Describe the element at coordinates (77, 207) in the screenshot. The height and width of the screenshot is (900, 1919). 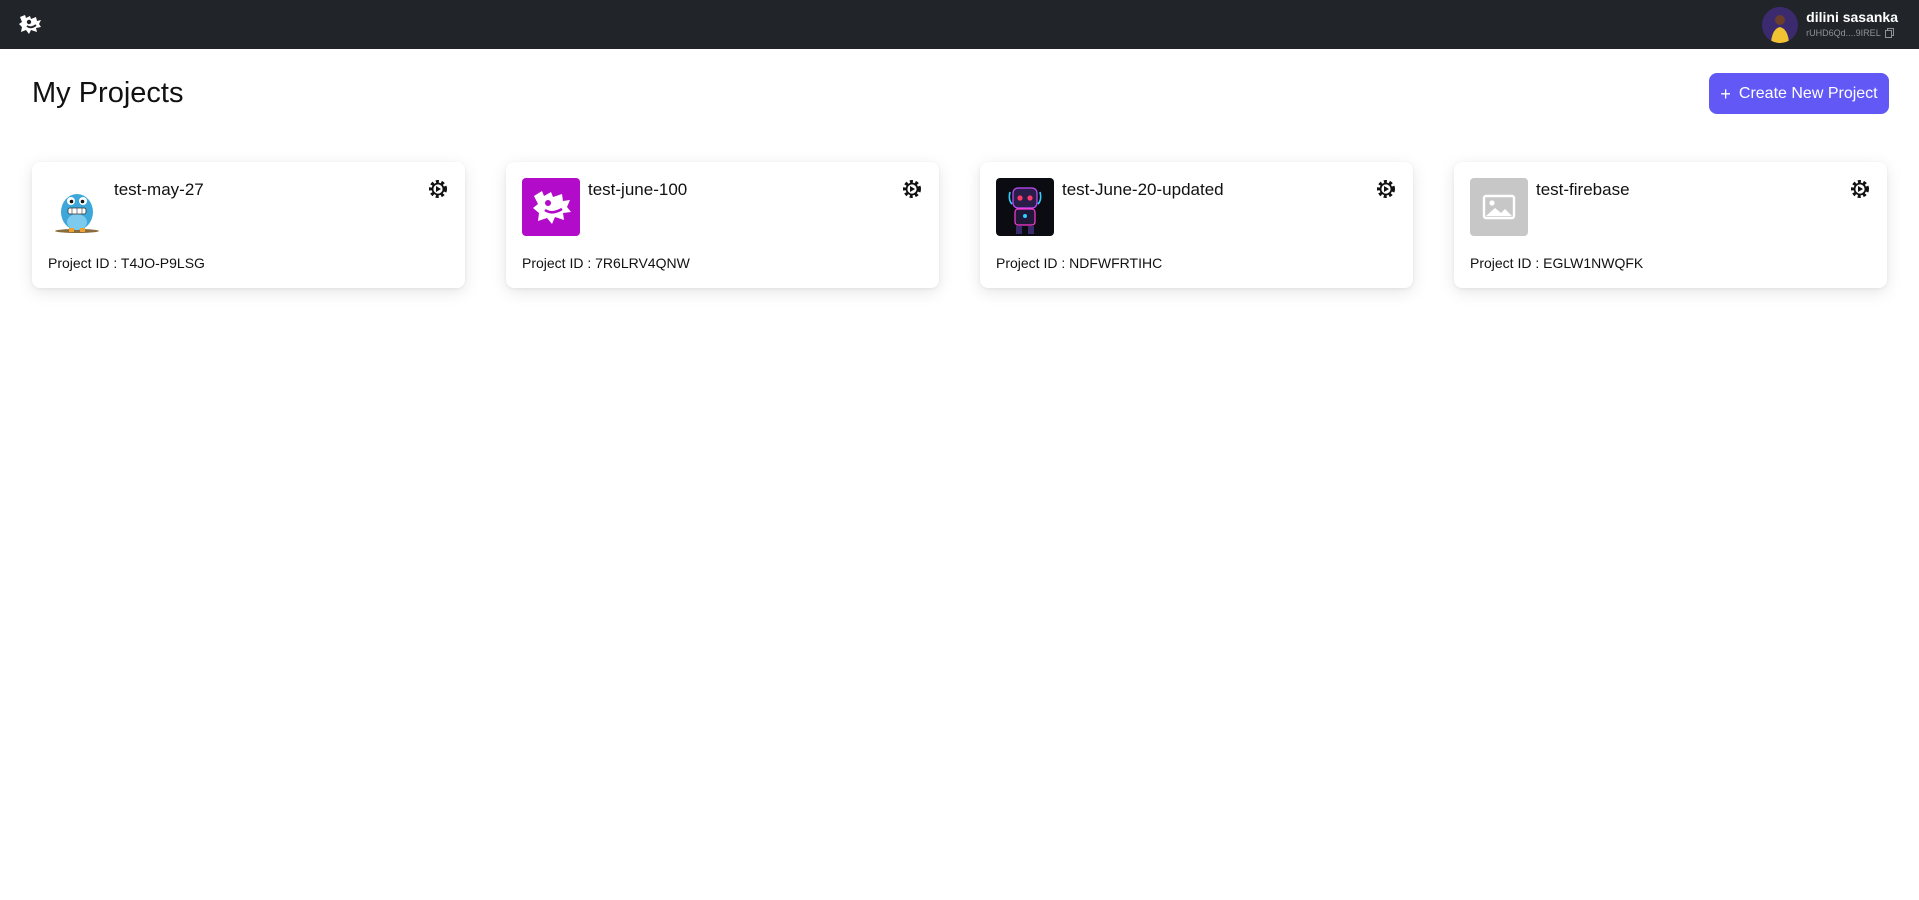
I see `project-thumbnail-blue-monster` at that location.